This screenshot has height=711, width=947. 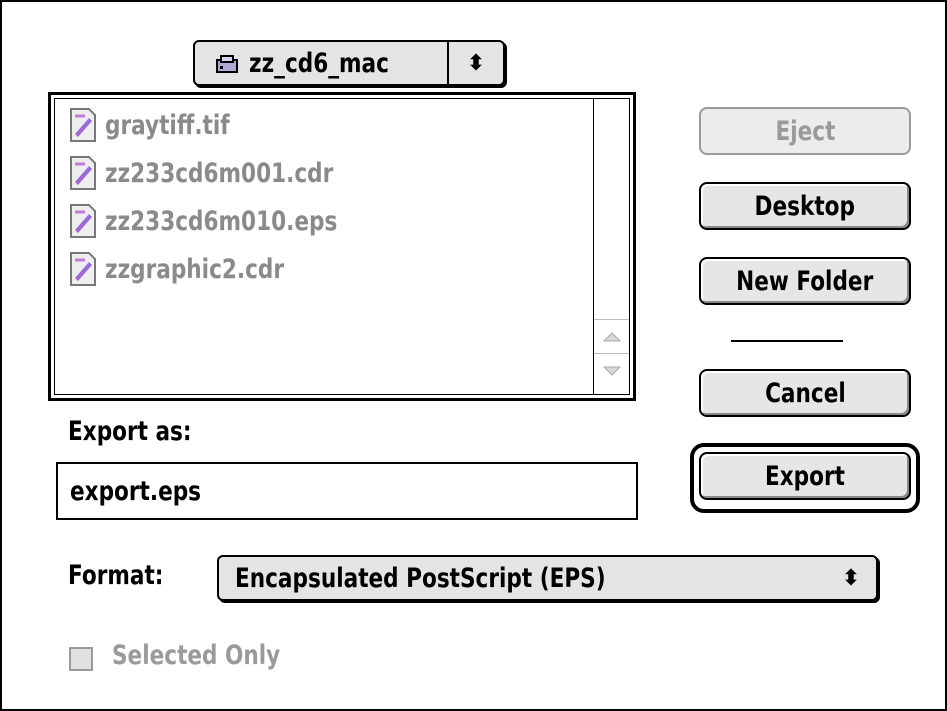 I want to click on scroll-down-icon, so click(x=611, y=371).